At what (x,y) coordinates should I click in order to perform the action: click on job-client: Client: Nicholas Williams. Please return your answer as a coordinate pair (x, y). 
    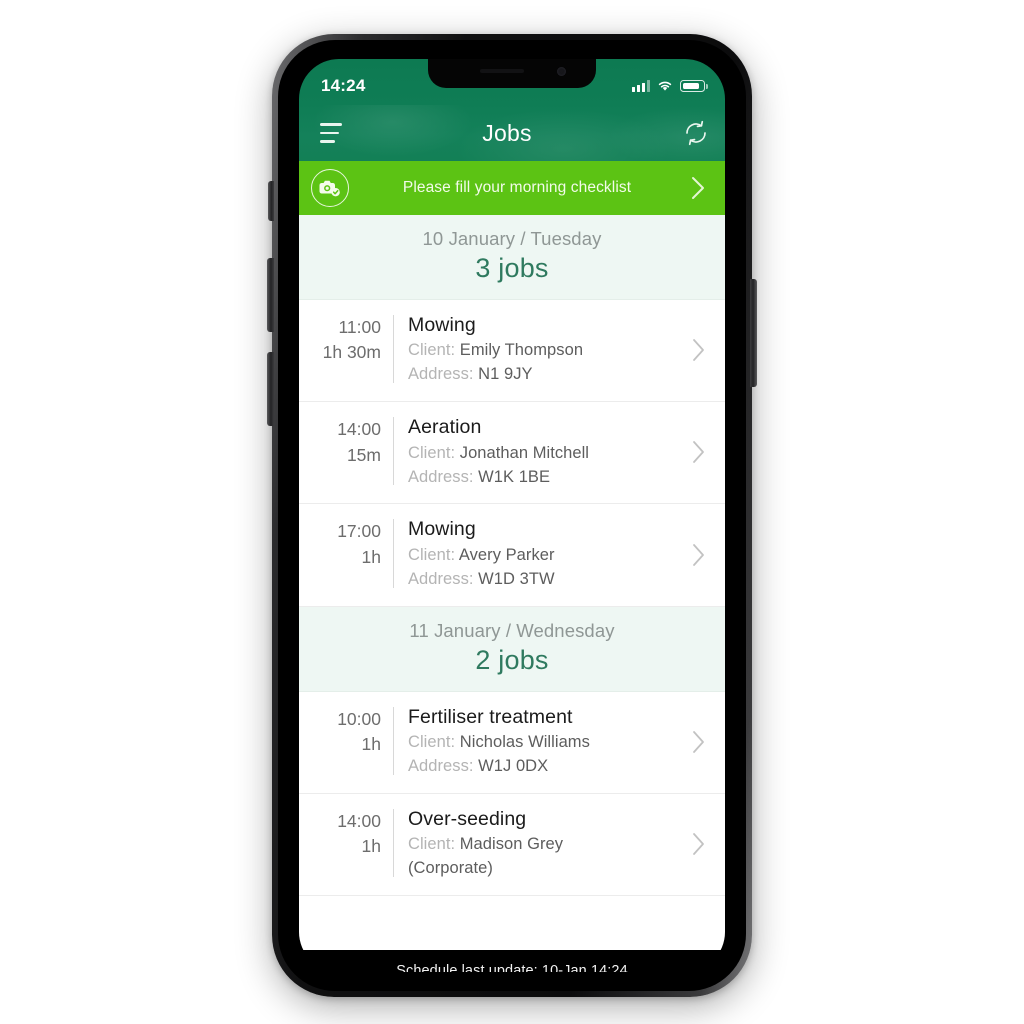
    Looking at the image, I should click on (544, 743).